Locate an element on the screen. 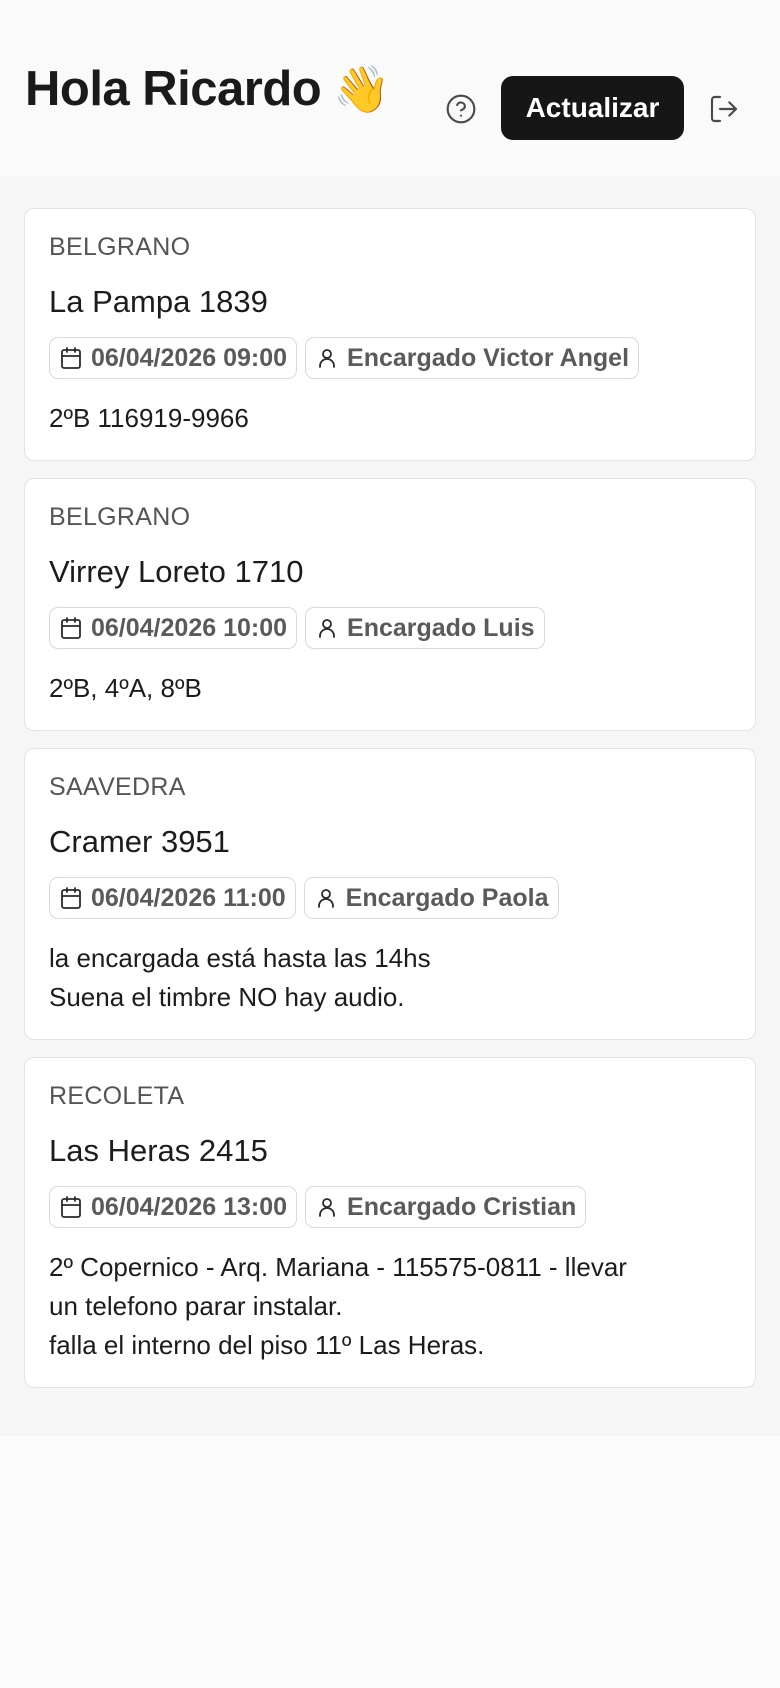  visit-address: Las Heras 2415 is located at coordinates (158, 1150).